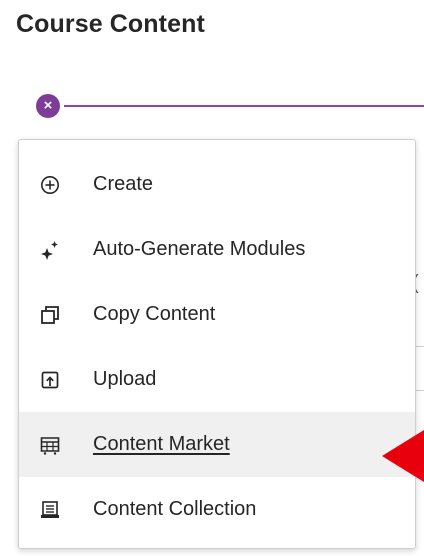 This screenshot has height=556, width=424. What do you see at coordinates (50, 510) in the screenshot?
I see `collection-icon` at bounding box center [50, 510].